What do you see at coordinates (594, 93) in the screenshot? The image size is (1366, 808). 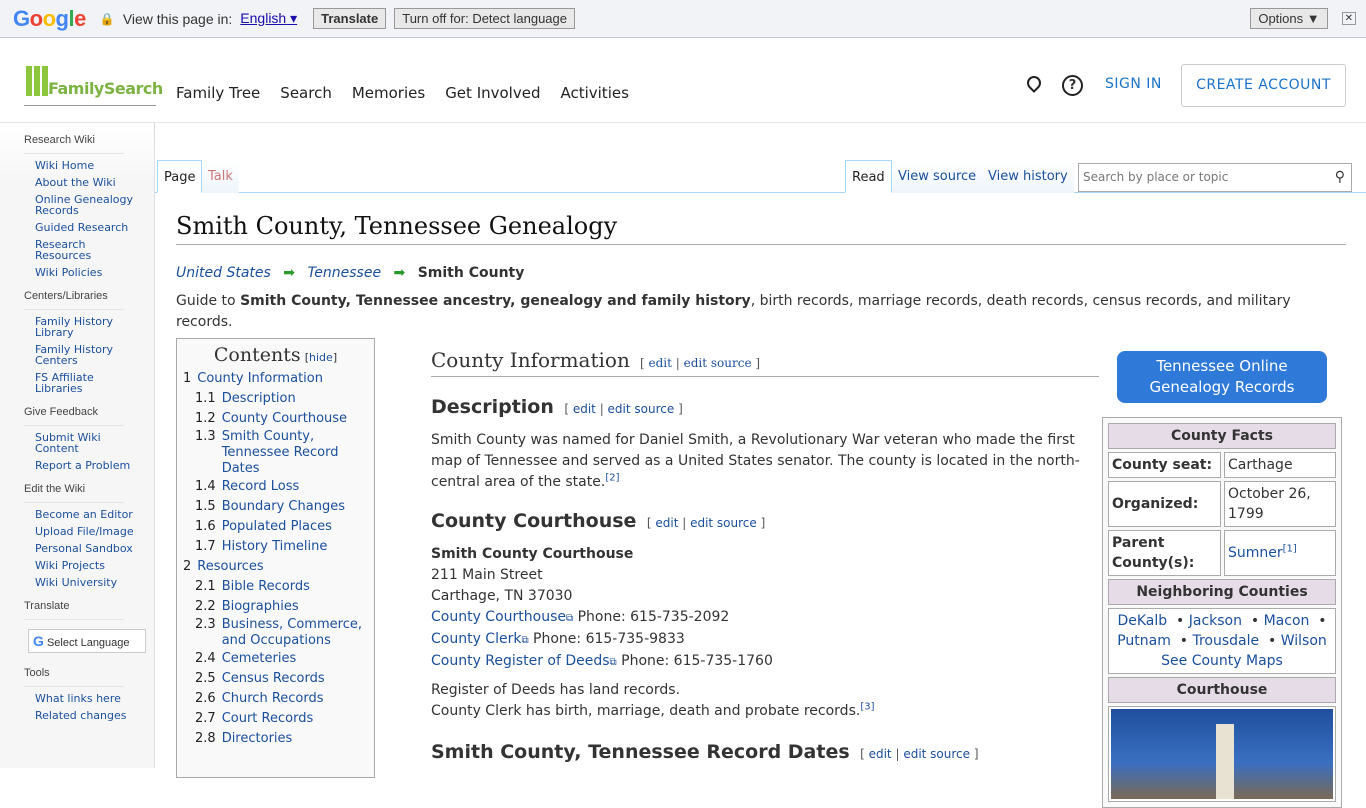 I see `nav-activities: Activities` at bounding box center [594, 93].